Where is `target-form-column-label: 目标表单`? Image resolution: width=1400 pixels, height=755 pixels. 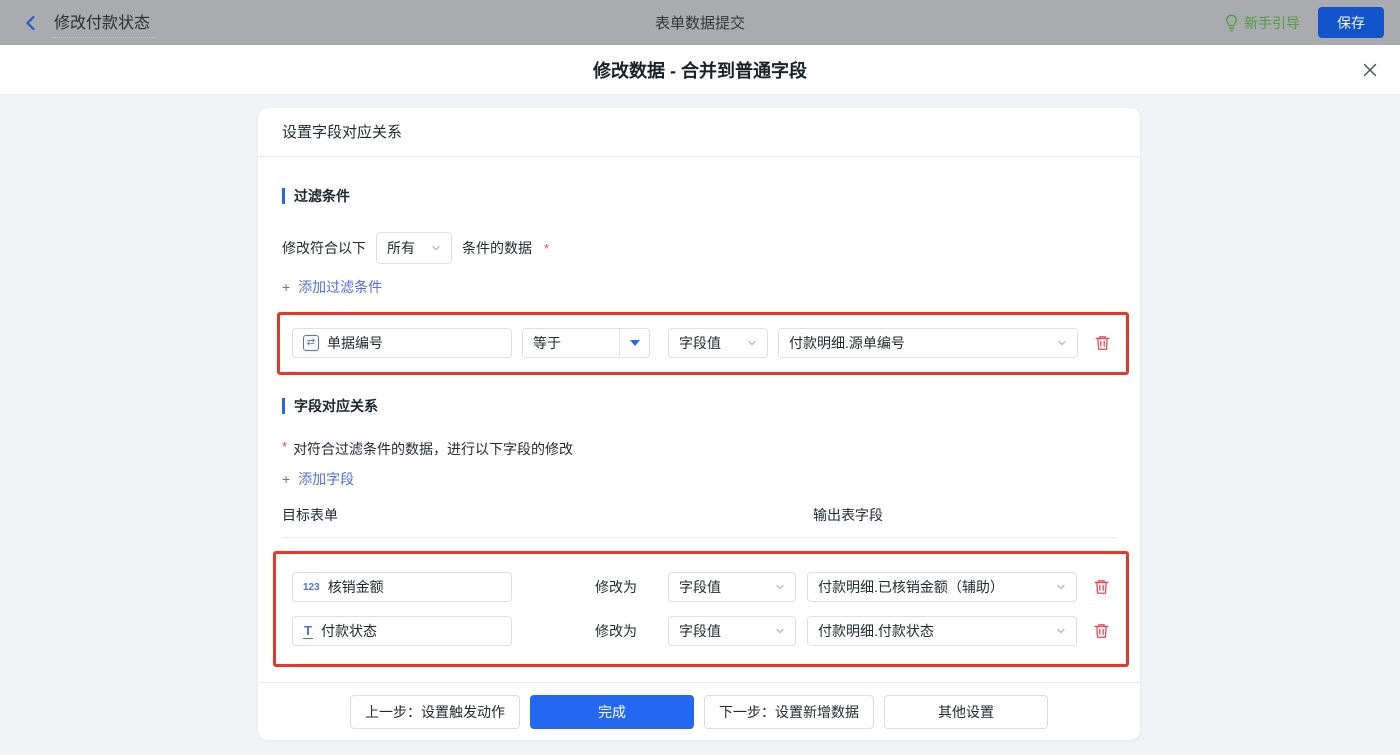 target-form-column-label: 目标表单 is located at coordinates (310, 515).